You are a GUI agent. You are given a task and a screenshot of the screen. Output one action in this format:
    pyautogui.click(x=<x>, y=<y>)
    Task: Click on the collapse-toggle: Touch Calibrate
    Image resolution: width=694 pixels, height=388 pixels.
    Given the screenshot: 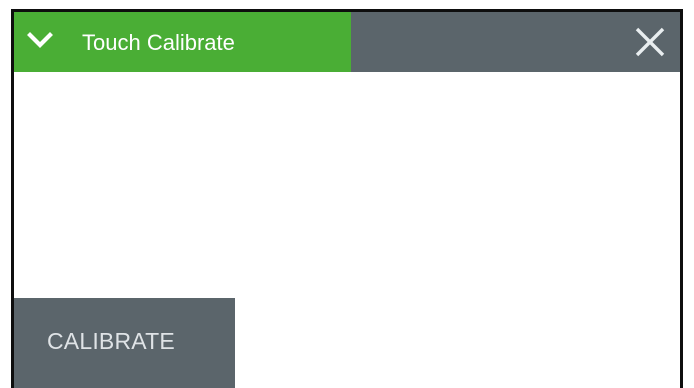 What is the action you would take?
    pyautogui.click(x=182, y=42)
    